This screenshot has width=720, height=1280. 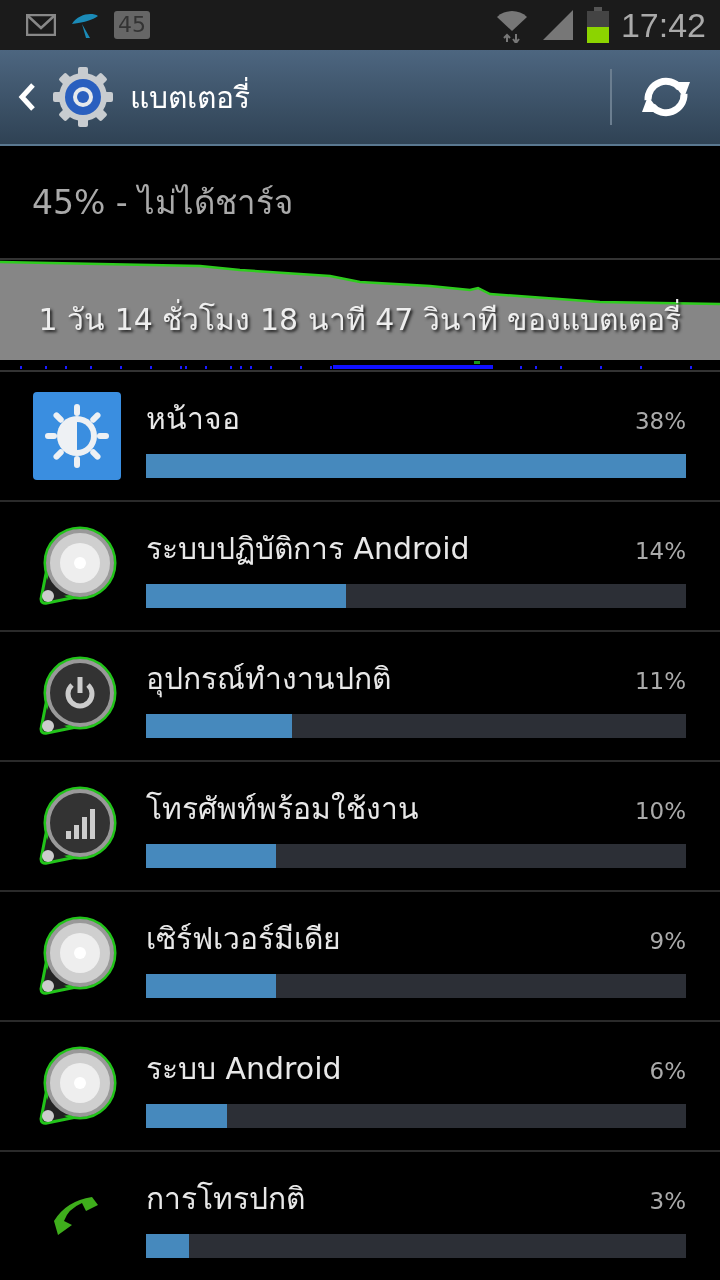 What do you see at coordinates (360, 1087) in the screenshot?
I see `usage-row: ระบบ Android 6%` at bounding box center [360, 1087].